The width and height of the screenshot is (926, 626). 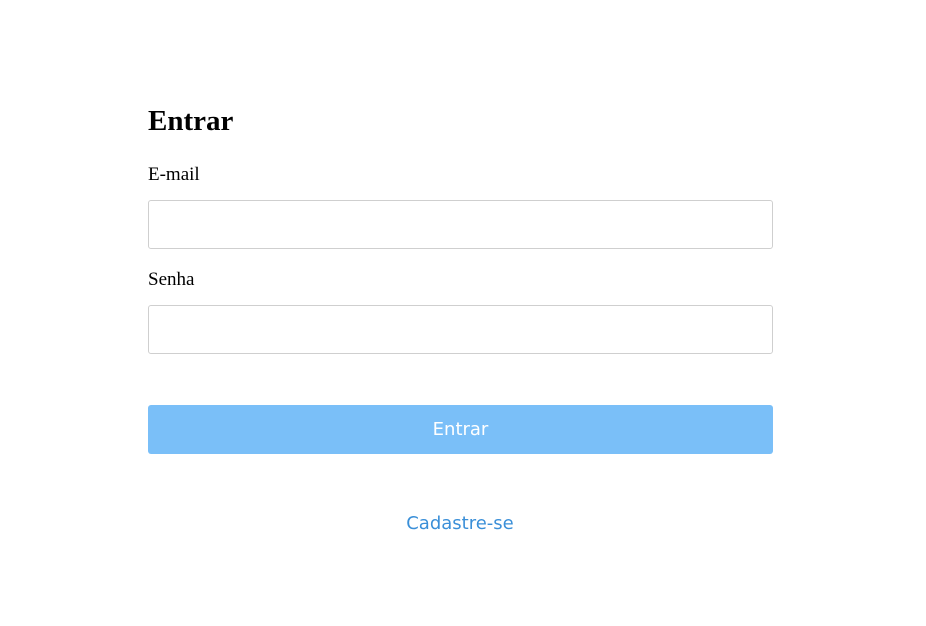 What do you see at coordinates (460, 329) in the screenshot?
I see `password-field` at bounding box center [460, 329].